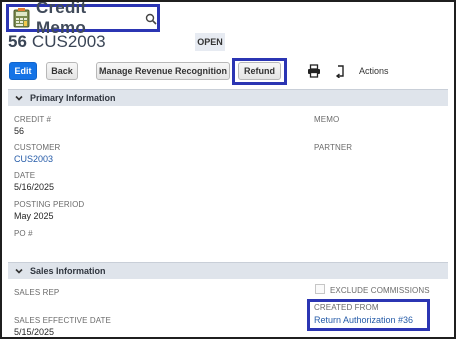 Image resolution: width=456 pixels, height=339 pixels. I want to click on po-label: PO #, so click(23, 233).